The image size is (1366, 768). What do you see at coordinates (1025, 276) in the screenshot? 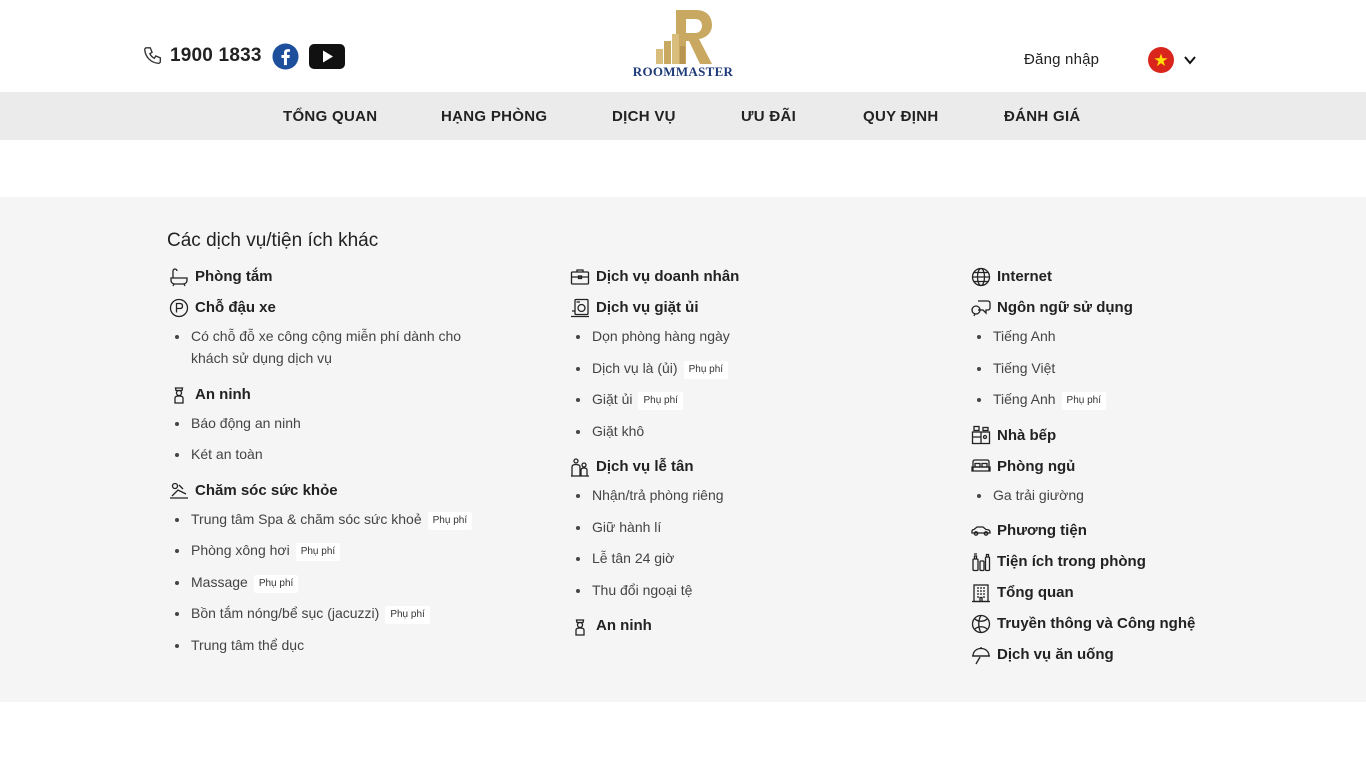
I see `category-label: Internet` at bounding box center [1025, 276].